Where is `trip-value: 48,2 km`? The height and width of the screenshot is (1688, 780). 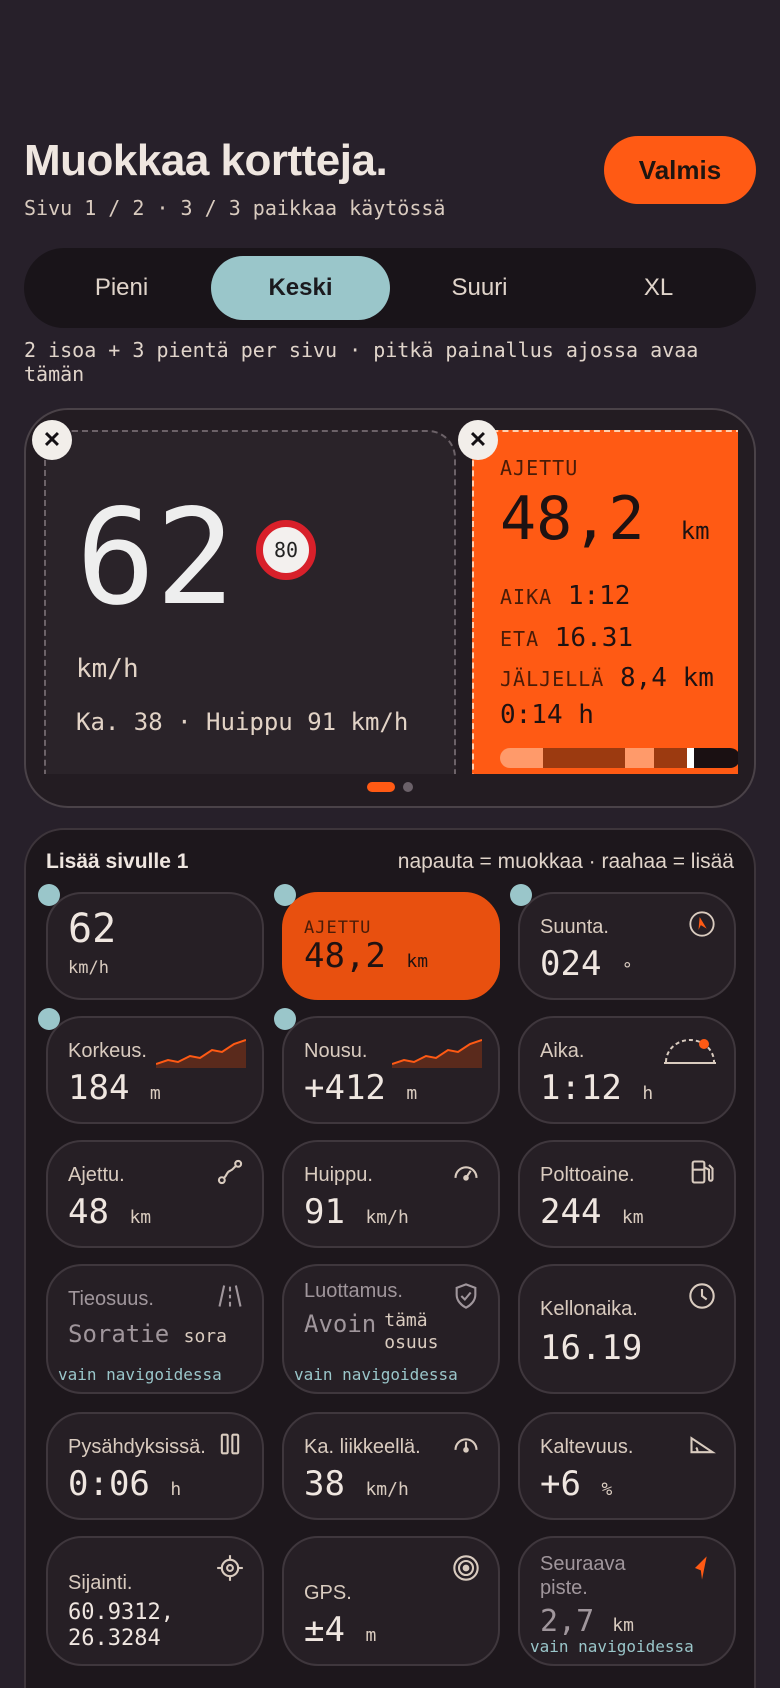 trip-value: 48,2 km is located at coordinates (605, 519).